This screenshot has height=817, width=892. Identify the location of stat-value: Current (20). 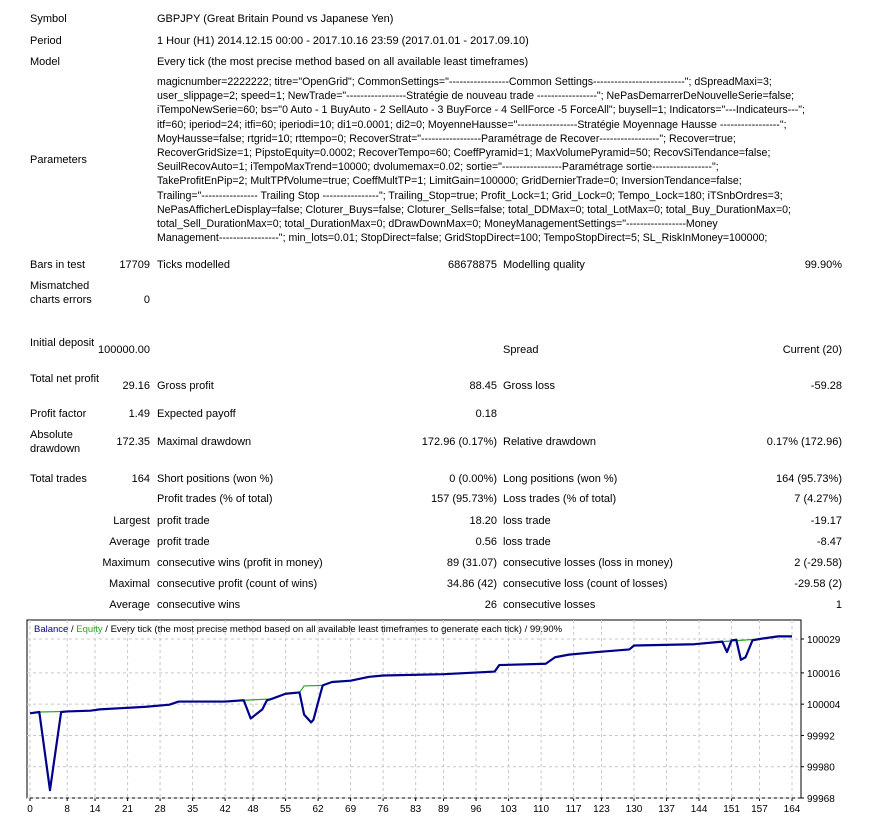
(812, 350).